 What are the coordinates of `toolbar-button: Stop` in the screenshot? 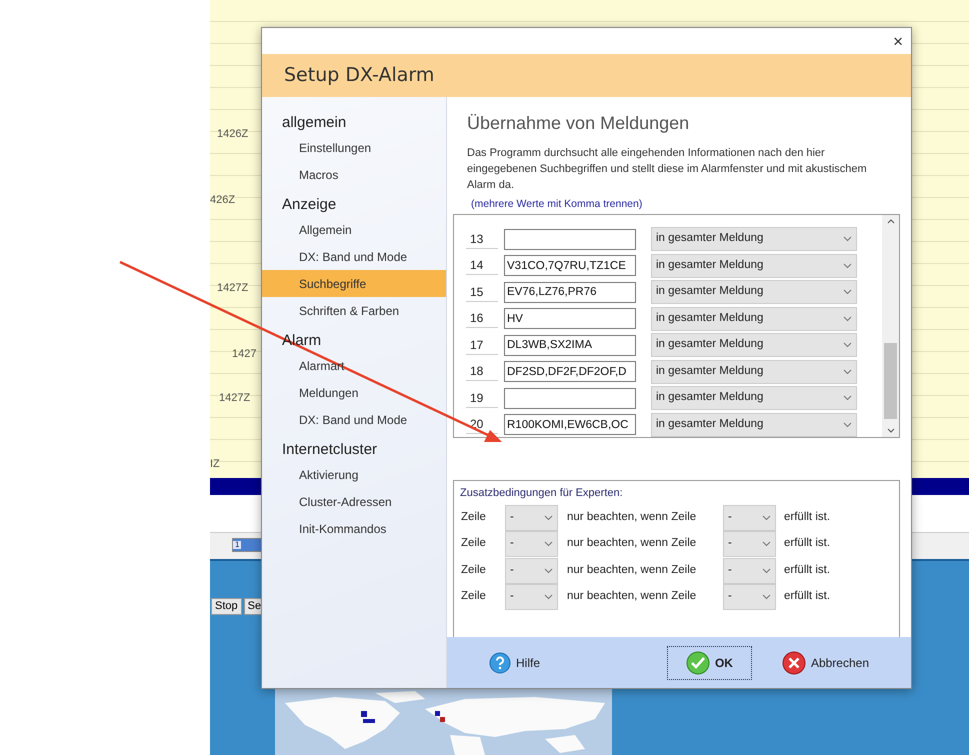 It's located at (226, 606).